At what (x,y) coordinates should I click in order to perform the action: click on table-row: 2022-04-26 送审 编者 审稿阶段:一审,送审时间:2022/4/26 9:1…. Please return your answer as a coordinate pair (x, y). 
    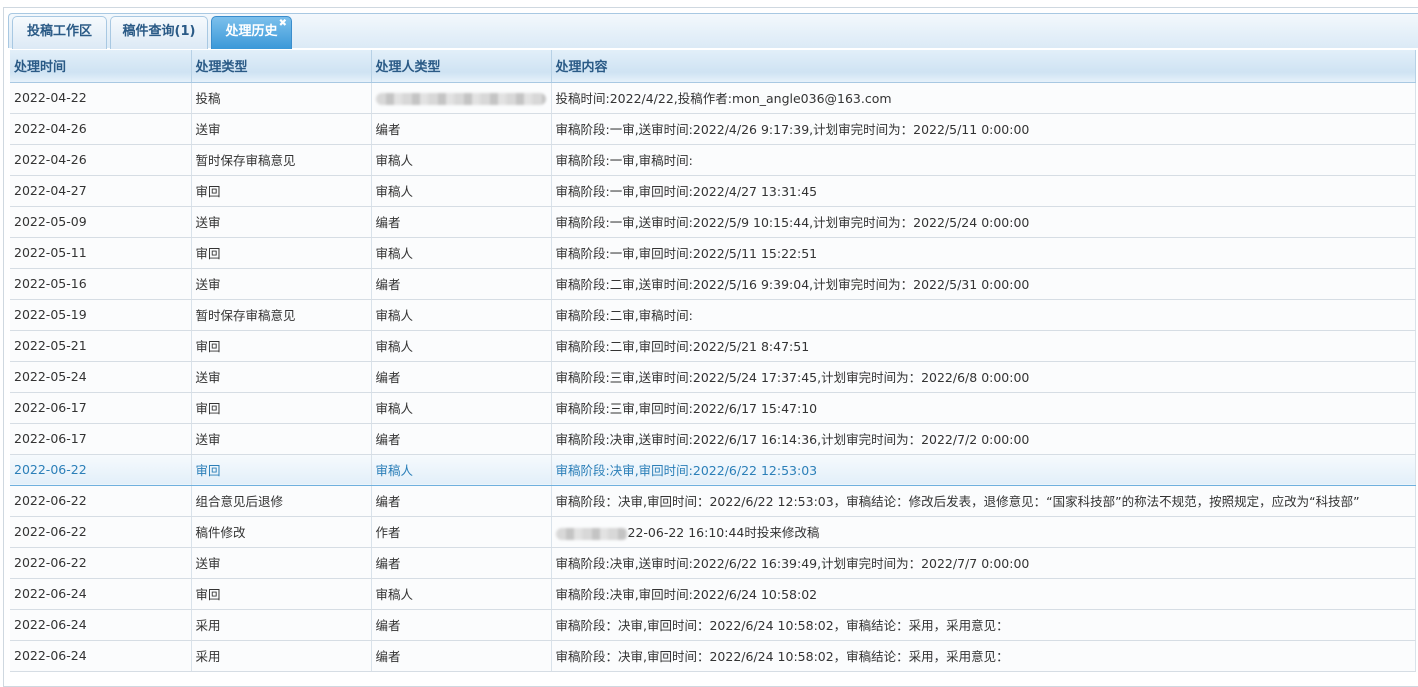
    Looking at the image, I should click on (713, 129).